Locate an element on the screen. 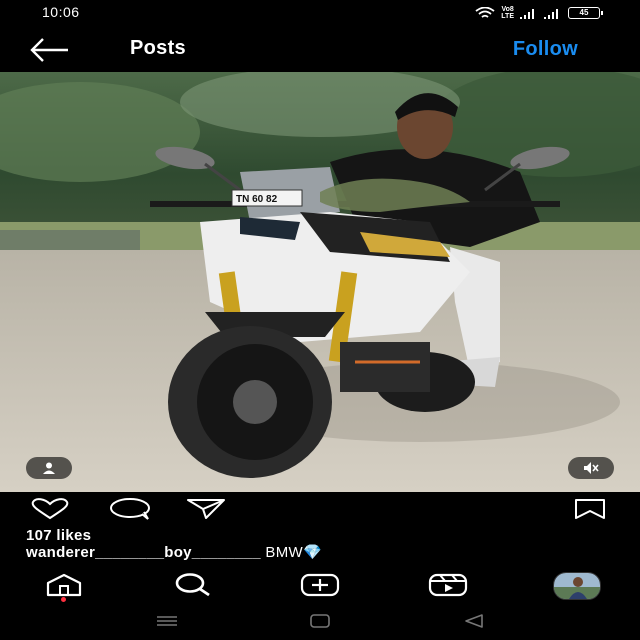 The height and width of the screenshot is (640, 640). bottom-nav is located at coordinates (320, 585).